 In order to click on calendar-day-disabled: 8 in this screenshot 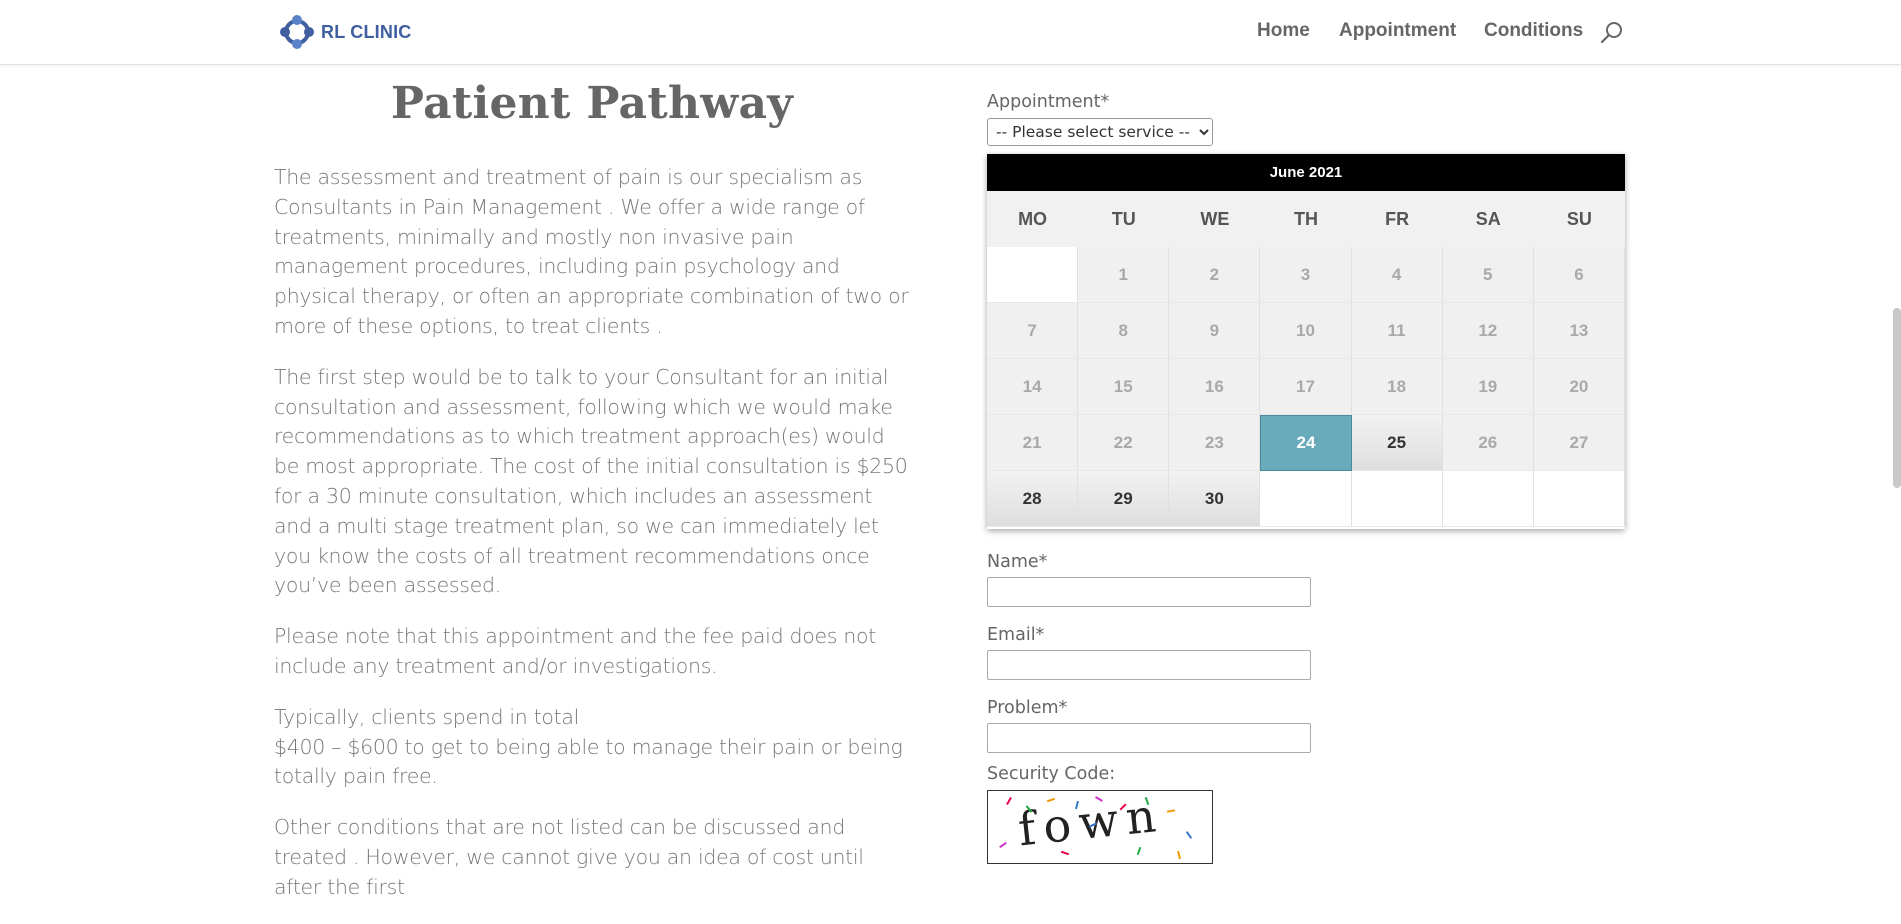, I will do `click(1124, 331)`.